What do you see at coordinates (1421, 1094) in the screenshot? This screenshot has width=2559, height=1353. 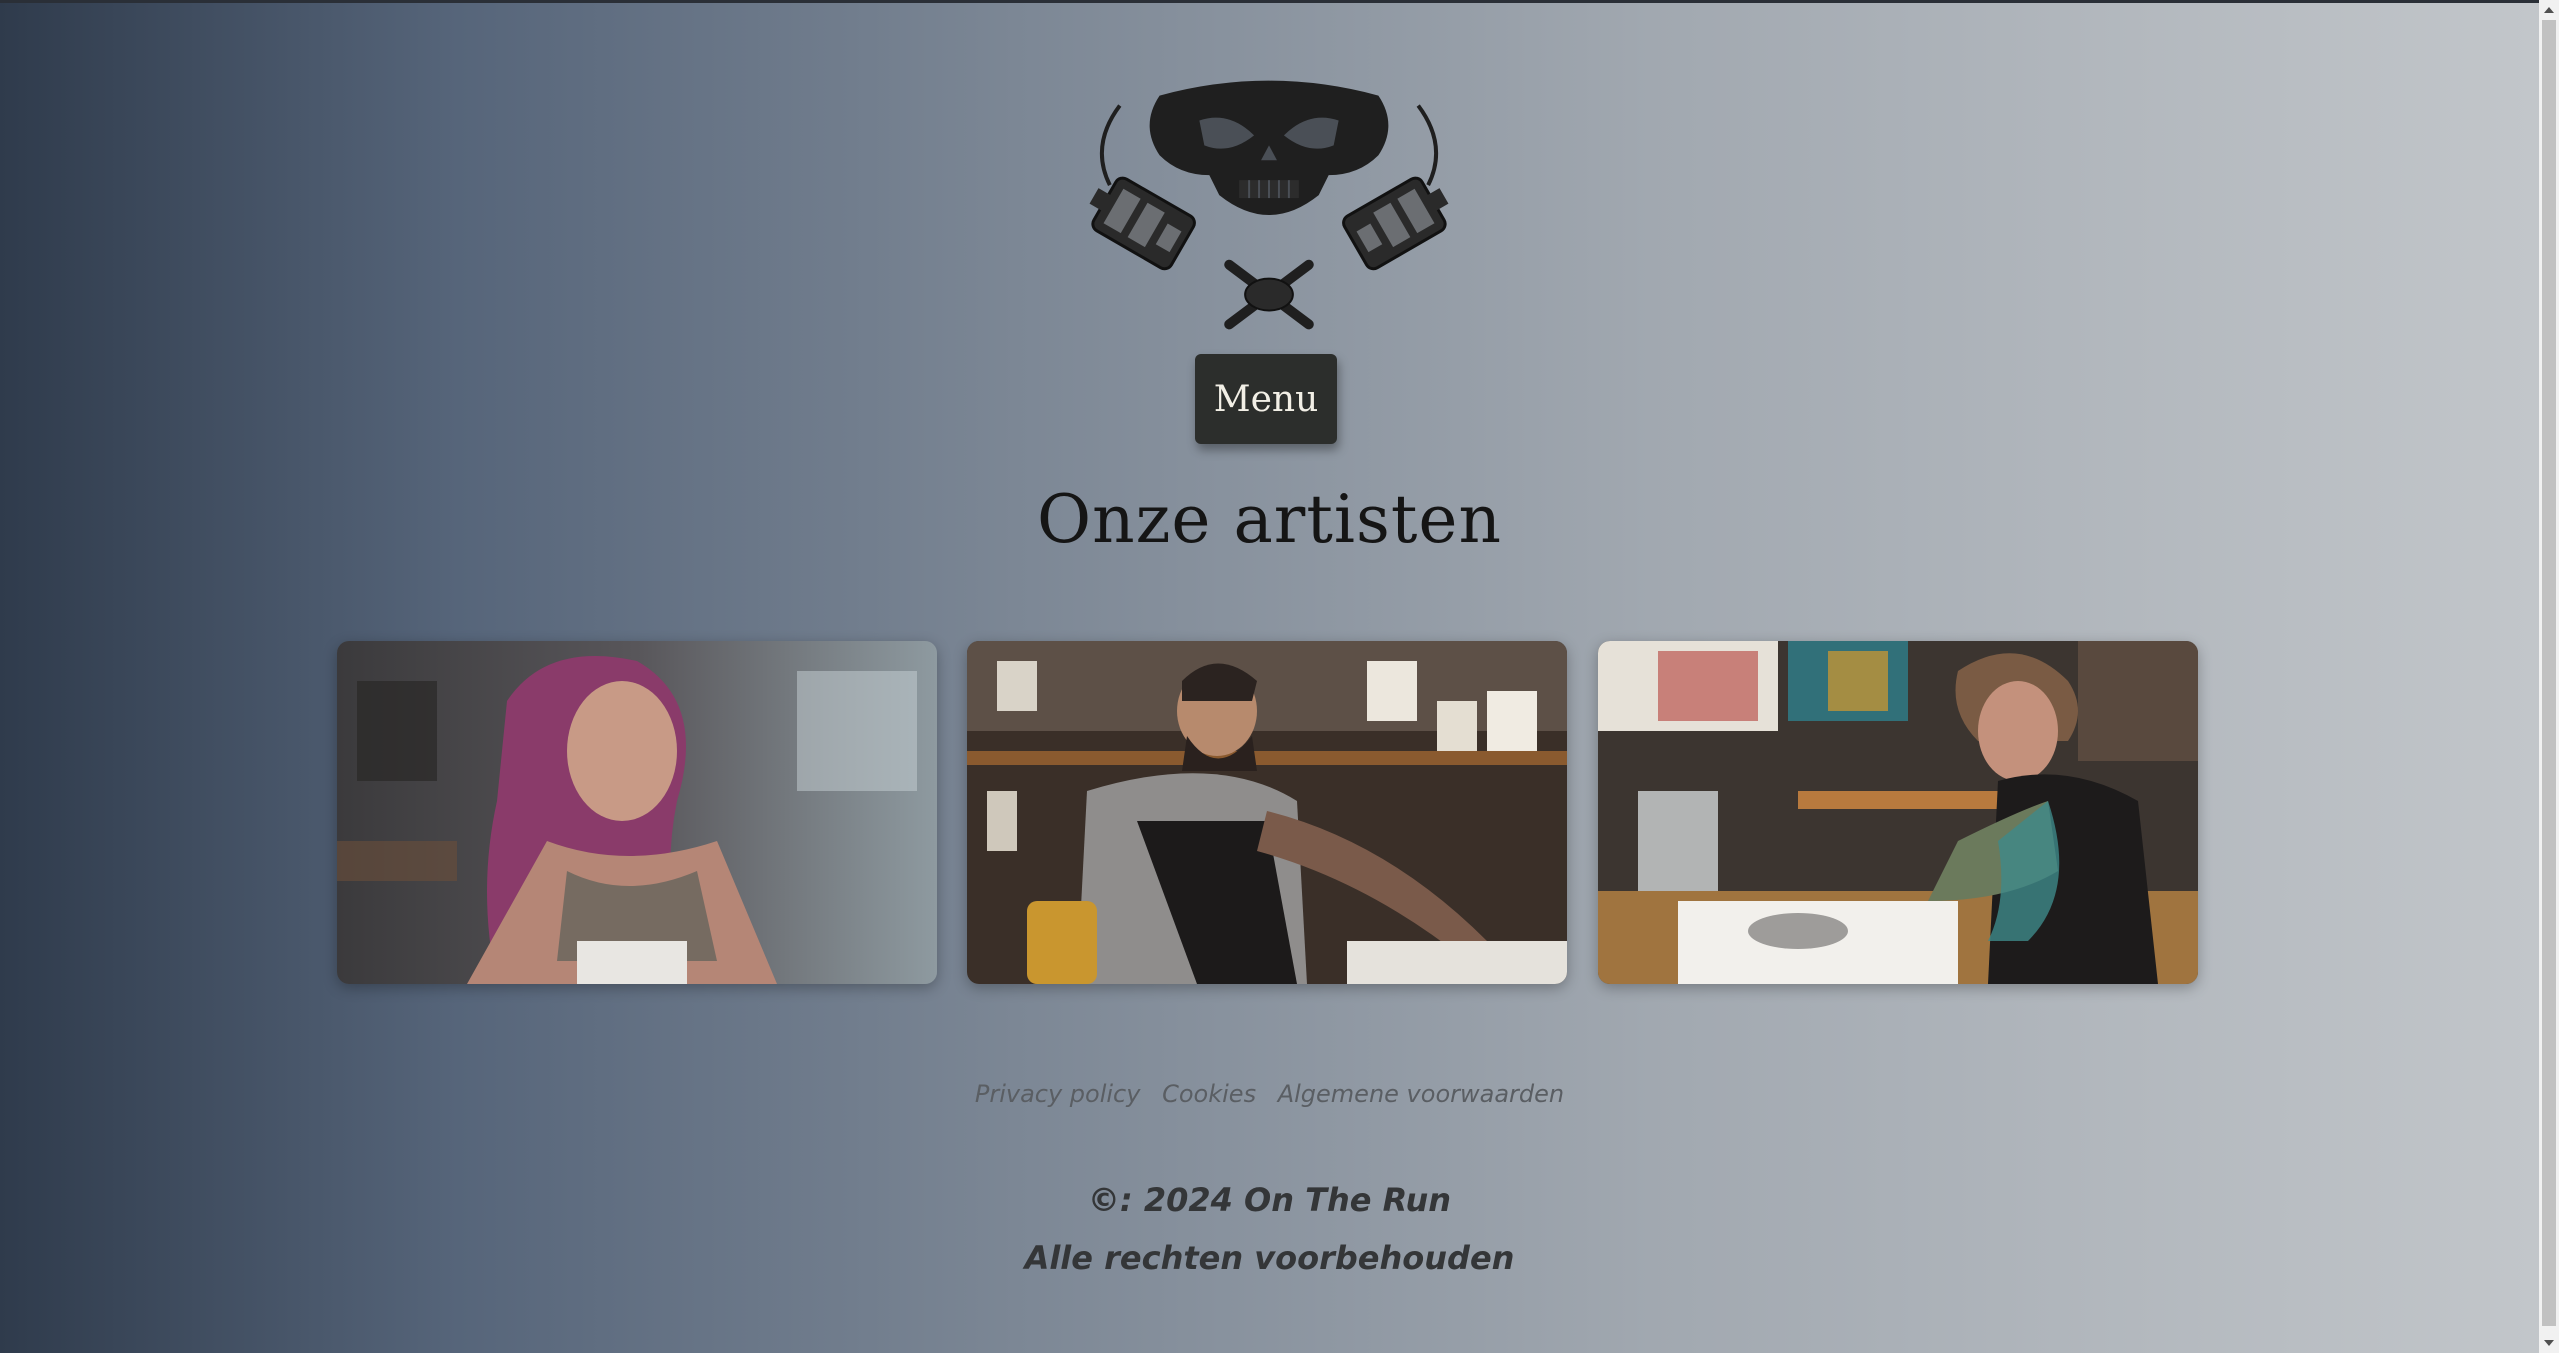 I see `terms-link: Algemene voorwaarden` at bounding box center [1421, 1094].